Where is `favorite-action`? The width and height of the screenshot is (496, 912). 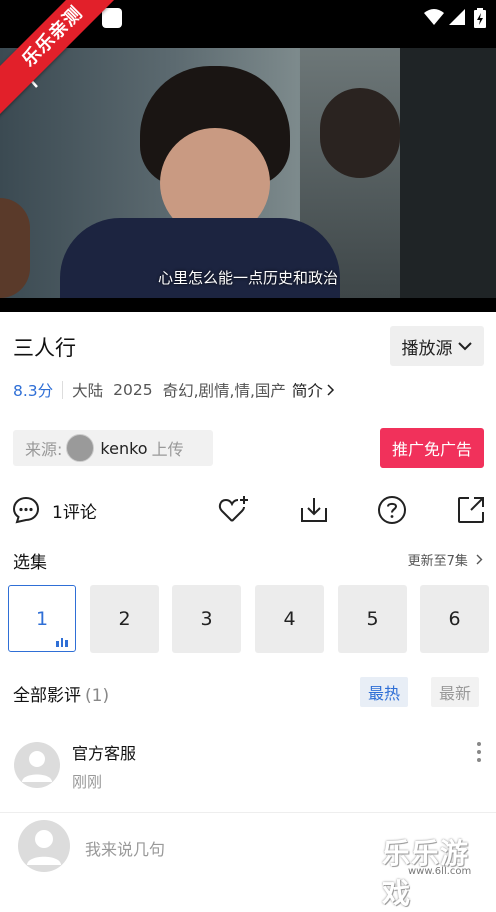 favorite-action is located at coordinates (234, 510).